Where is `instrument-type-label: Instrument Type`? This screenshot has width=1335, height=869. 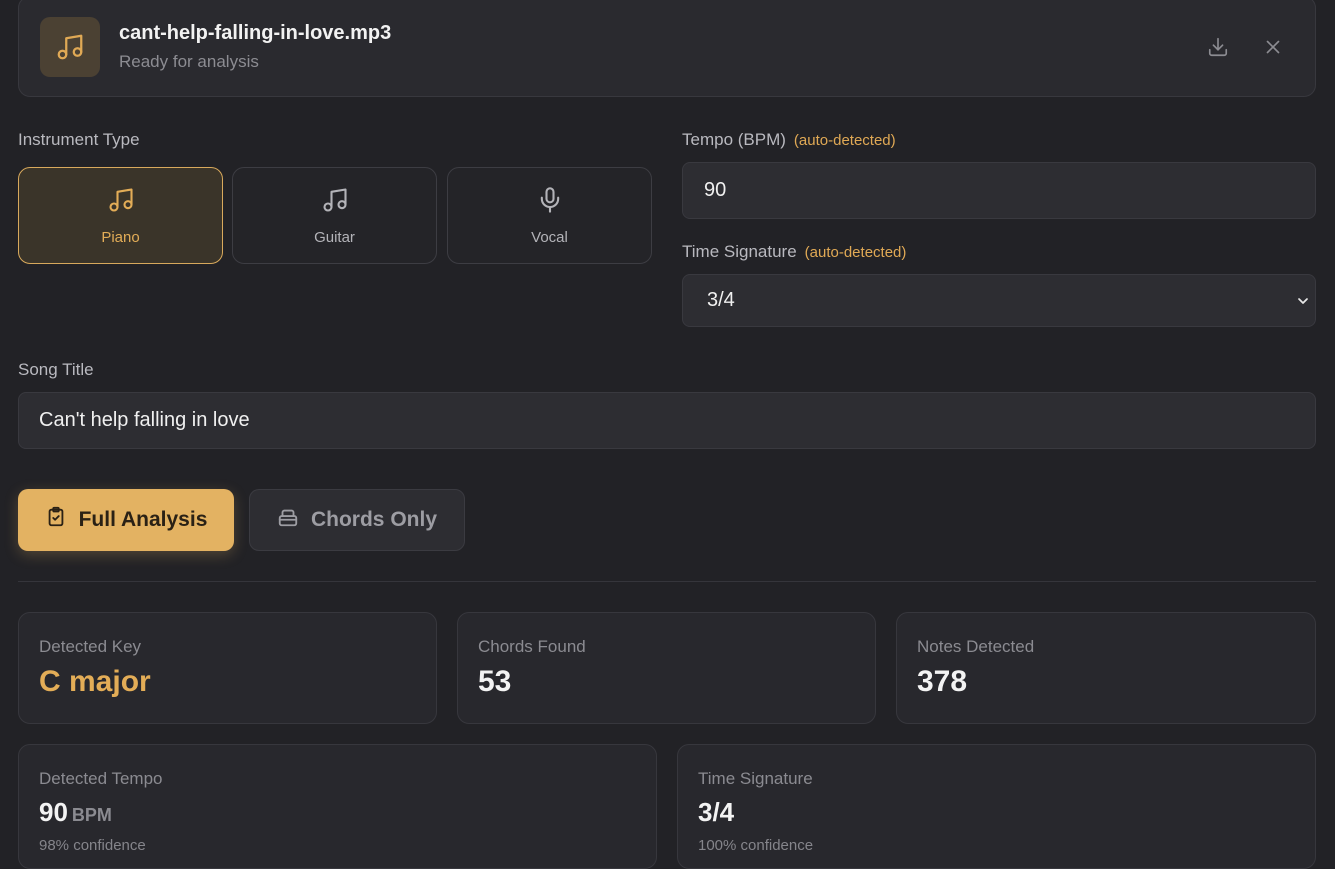 instrument-type-label: Instrument Type is located at coordinates (79, 139).